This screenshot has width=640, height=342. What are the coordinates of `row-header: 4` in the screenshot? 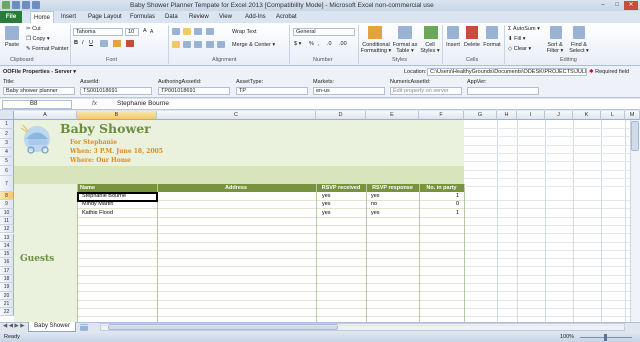 It's located at (7, 152).